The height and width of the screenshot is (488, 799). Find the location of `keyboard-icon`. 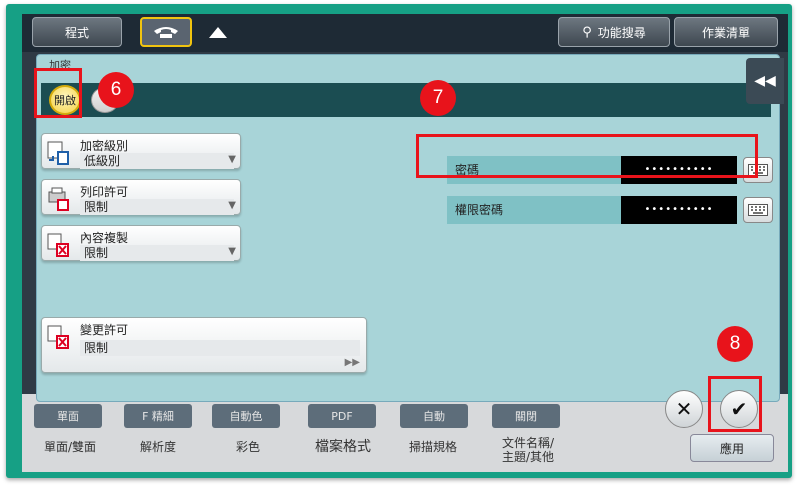

keyboard-icon is located at coordinates (758, 210).